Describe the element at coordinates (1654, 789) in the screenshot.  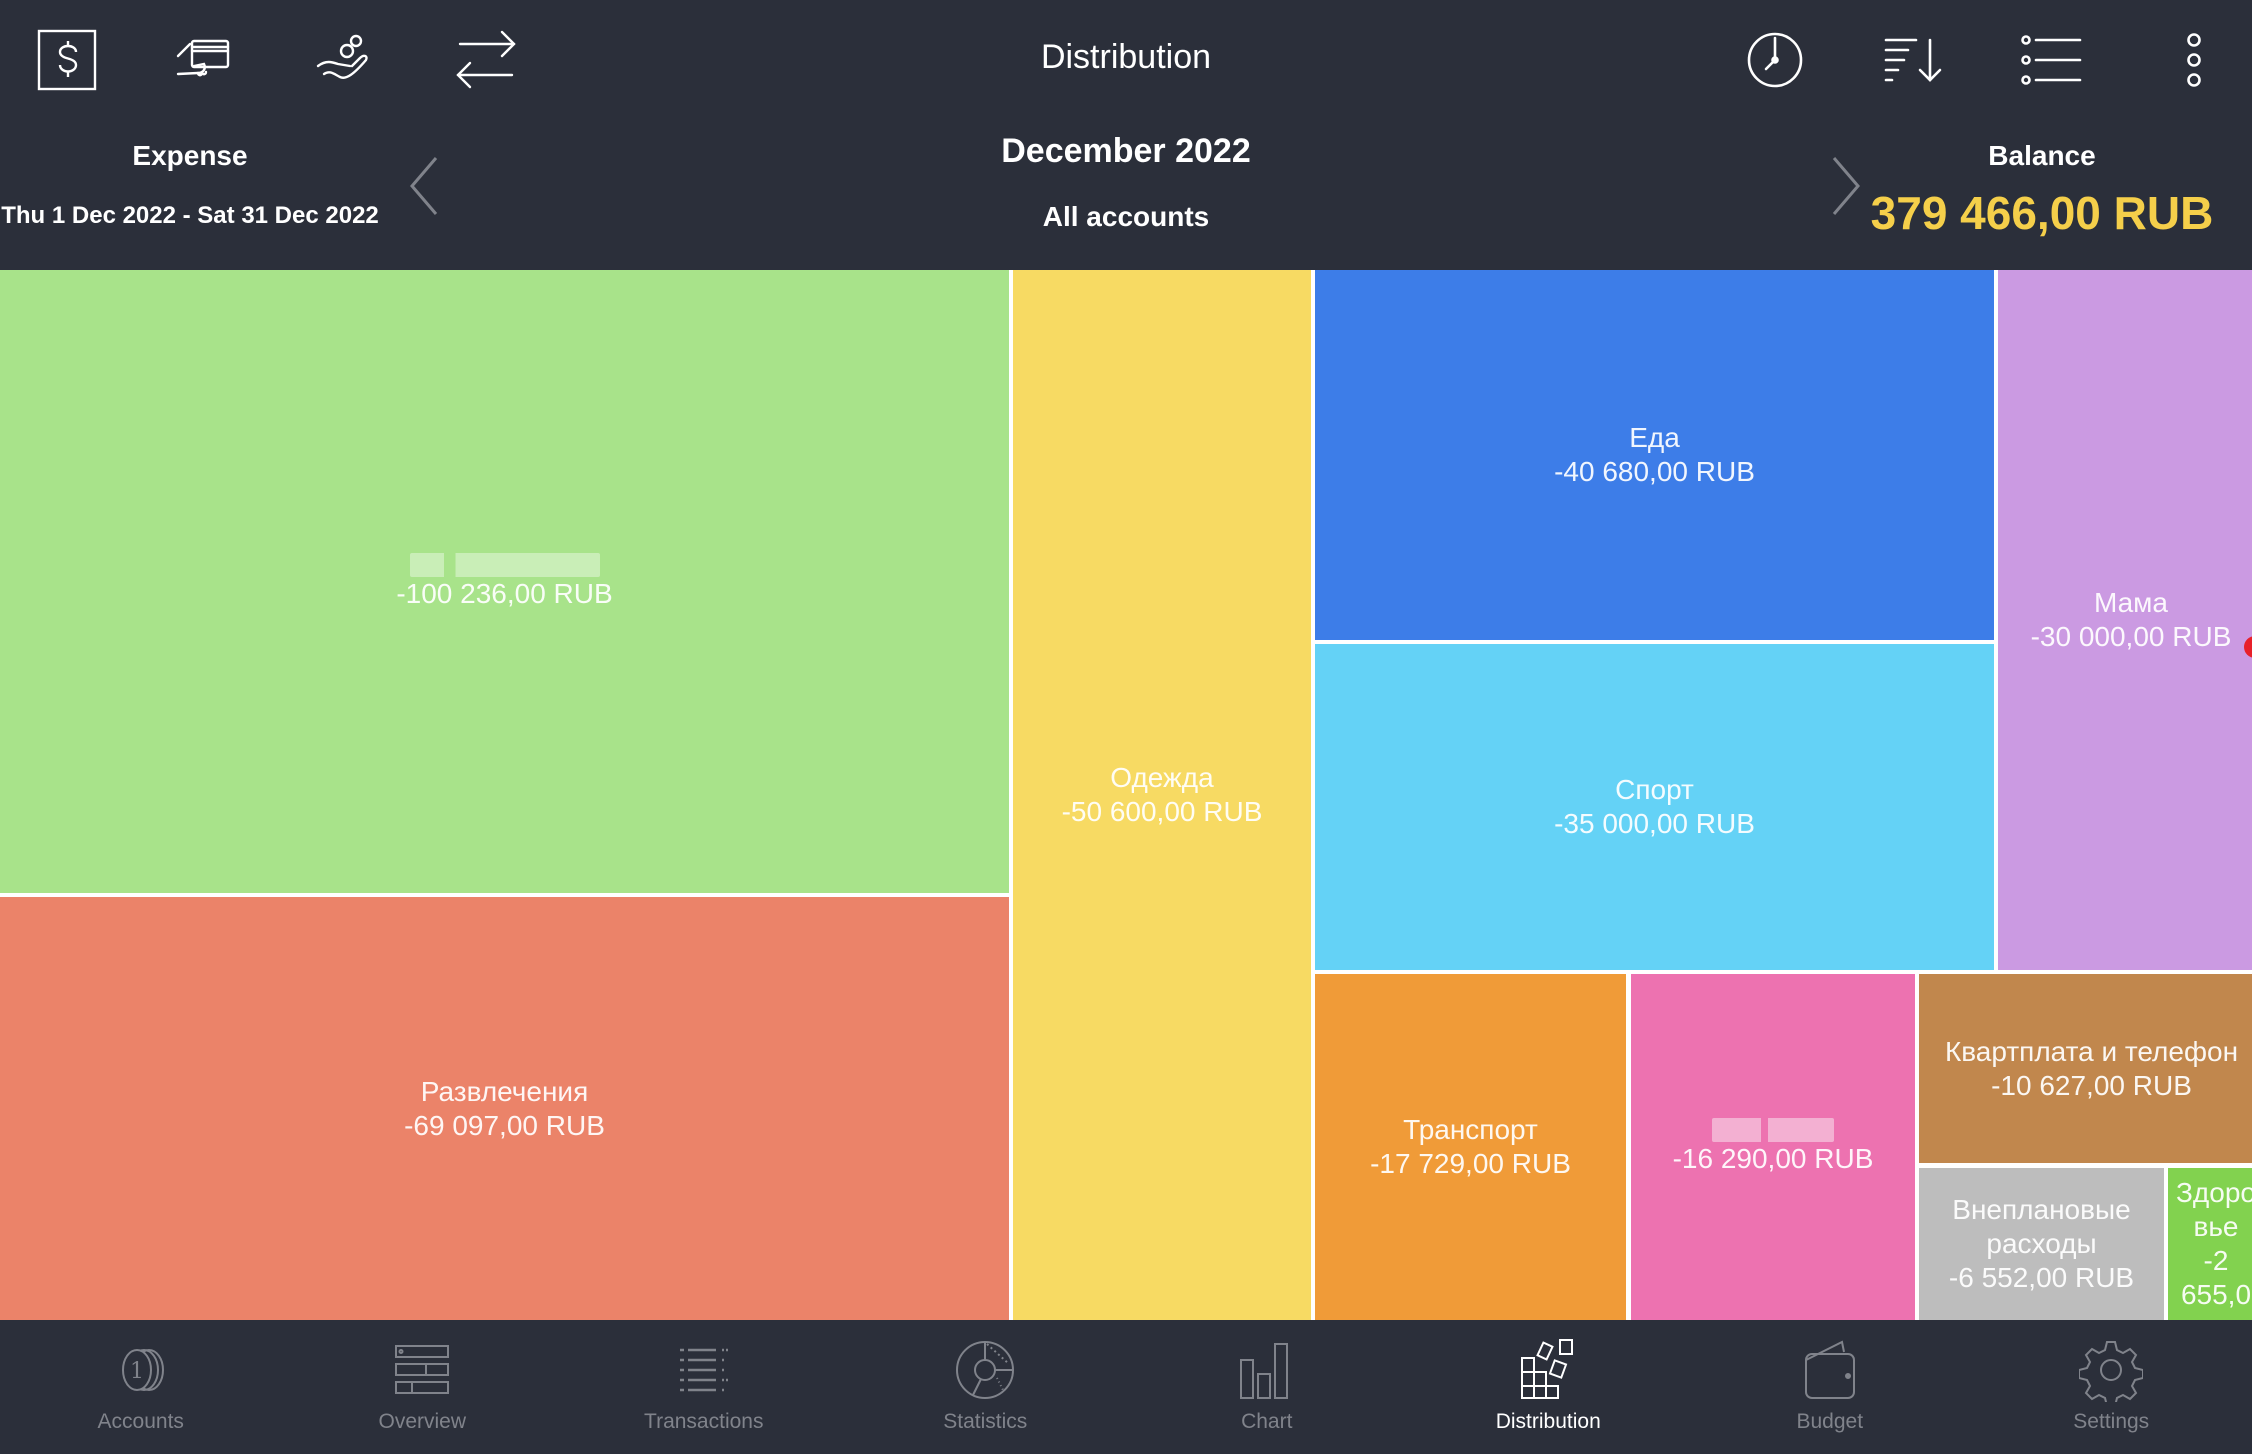
I see `tile-name: Спорт` at that location.